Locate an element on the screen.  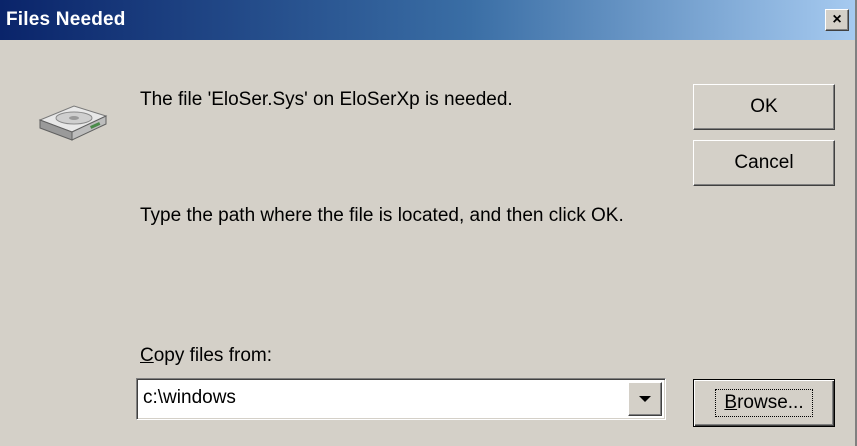
ok-button: OK is located at coordinates (764, 107).